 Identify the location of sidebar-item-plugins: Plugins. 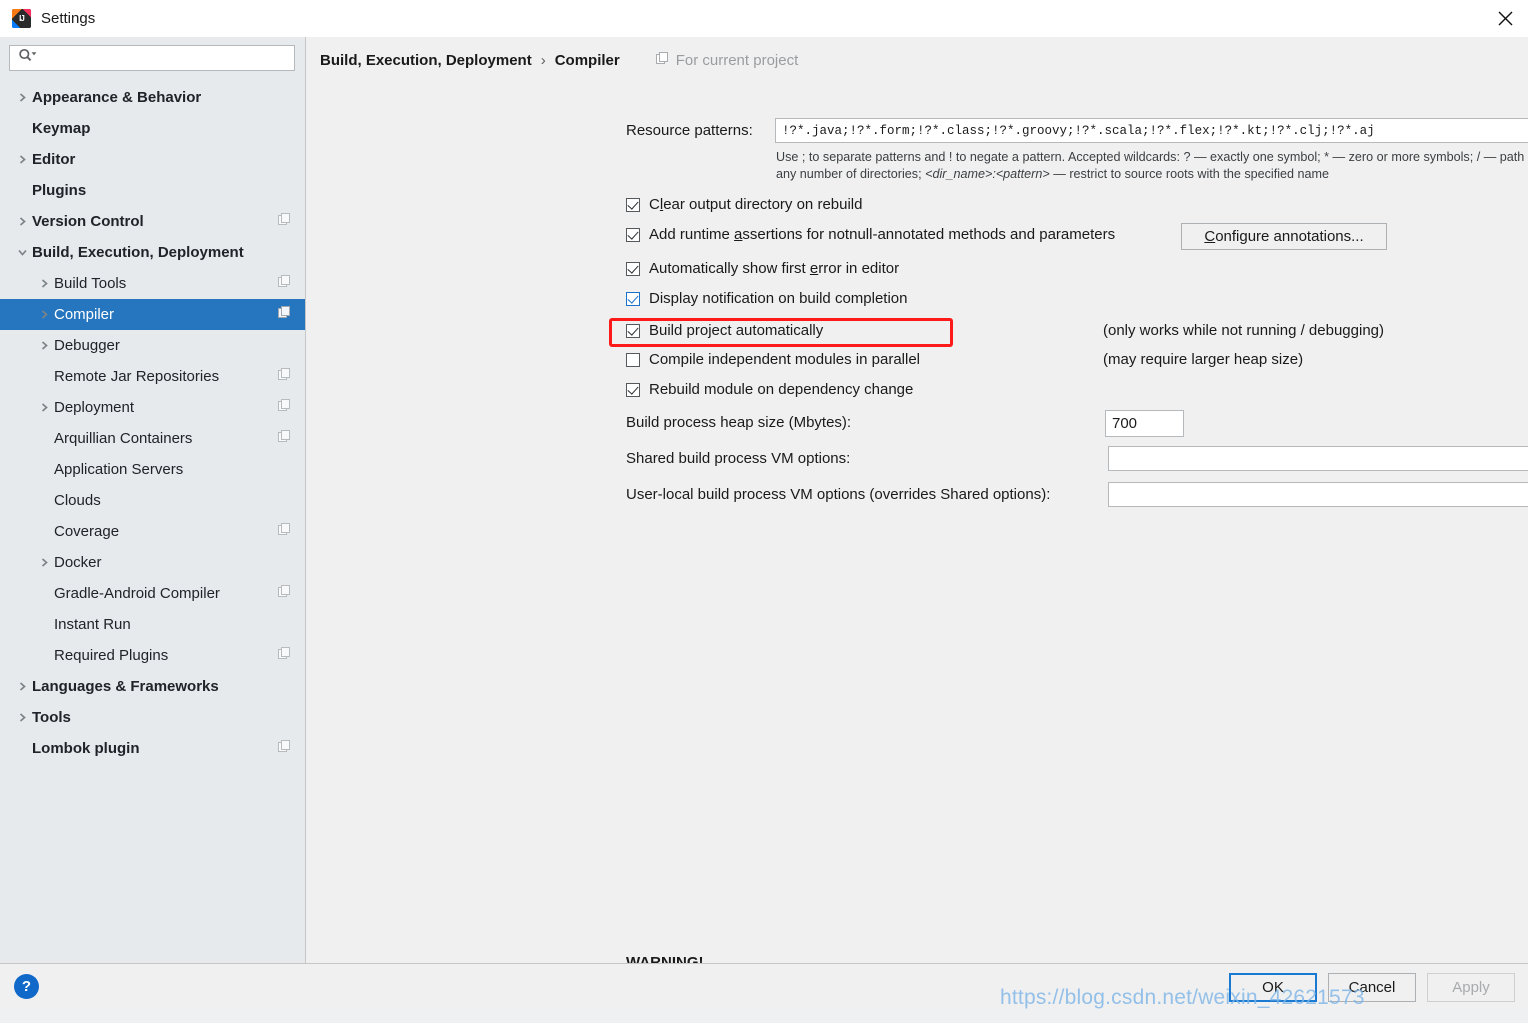
(152, 190).